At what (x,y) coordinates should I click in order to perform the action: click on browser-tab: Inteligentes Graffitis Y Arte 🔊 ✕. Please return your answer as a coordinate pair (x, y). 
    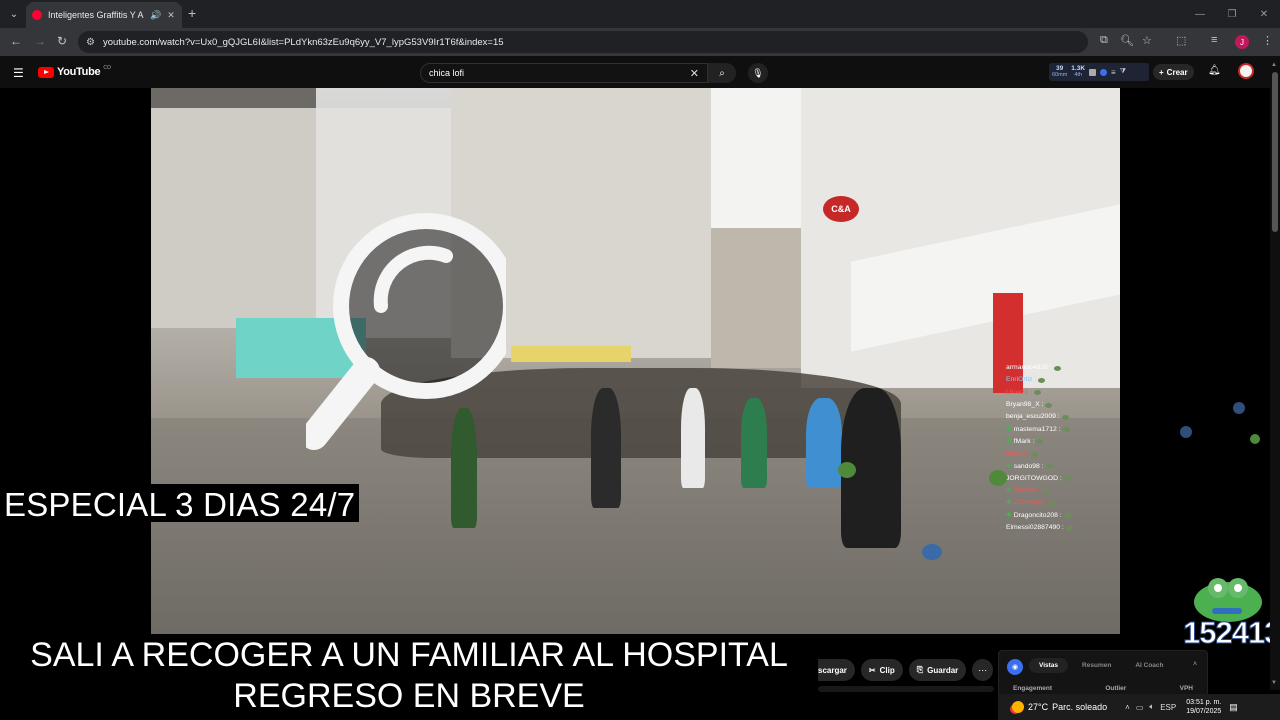
    Looking at the image, I should click on (104, 15).